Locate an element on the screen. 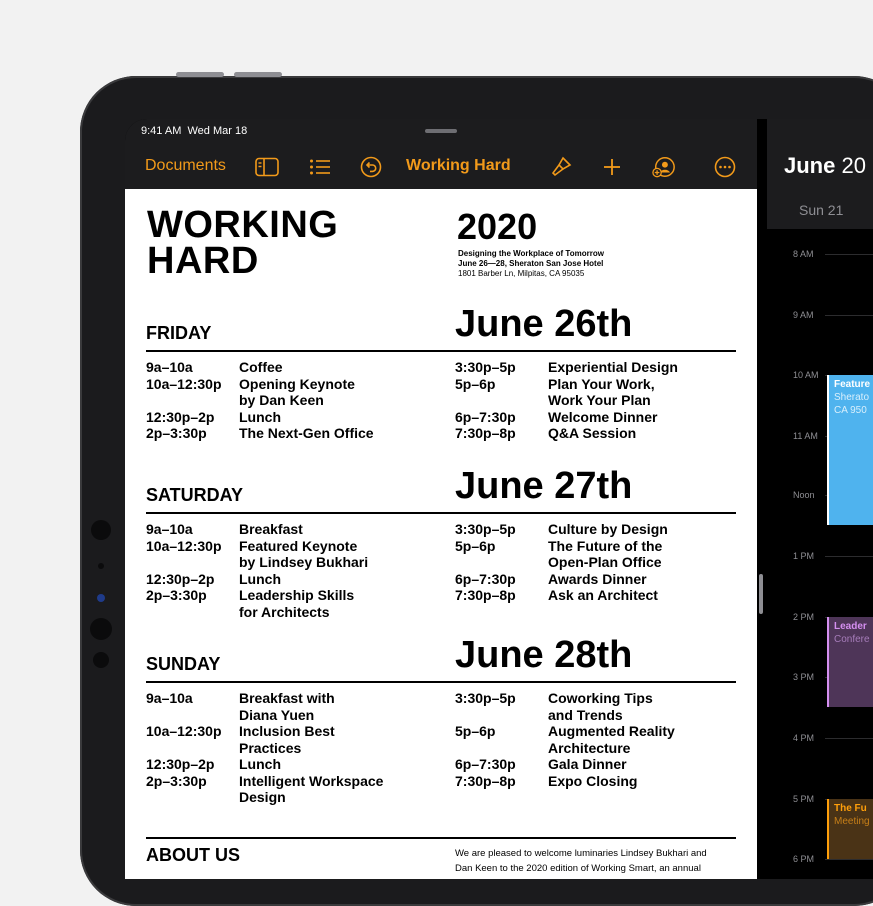 Image resolution: width=873 pixels, height=906 pixels. multitask-grabber is located at coordinates (441, 131).